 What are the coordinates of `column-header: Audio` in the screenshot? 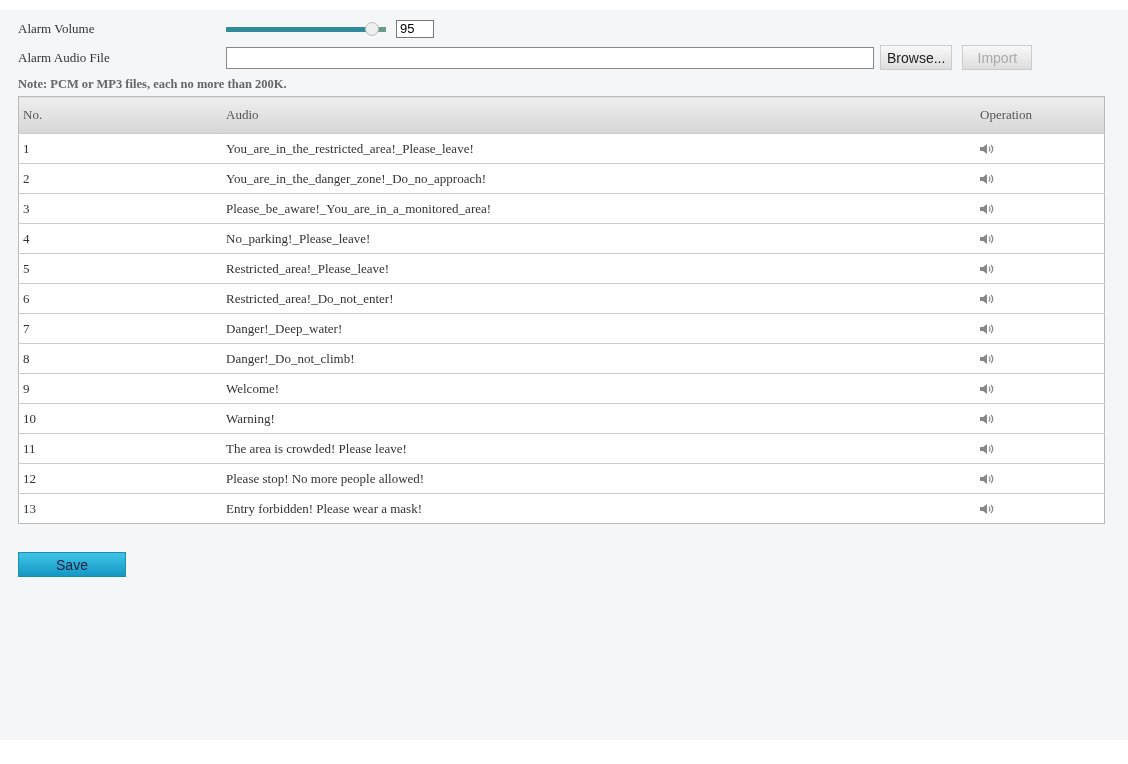 It's located at (596, 115).